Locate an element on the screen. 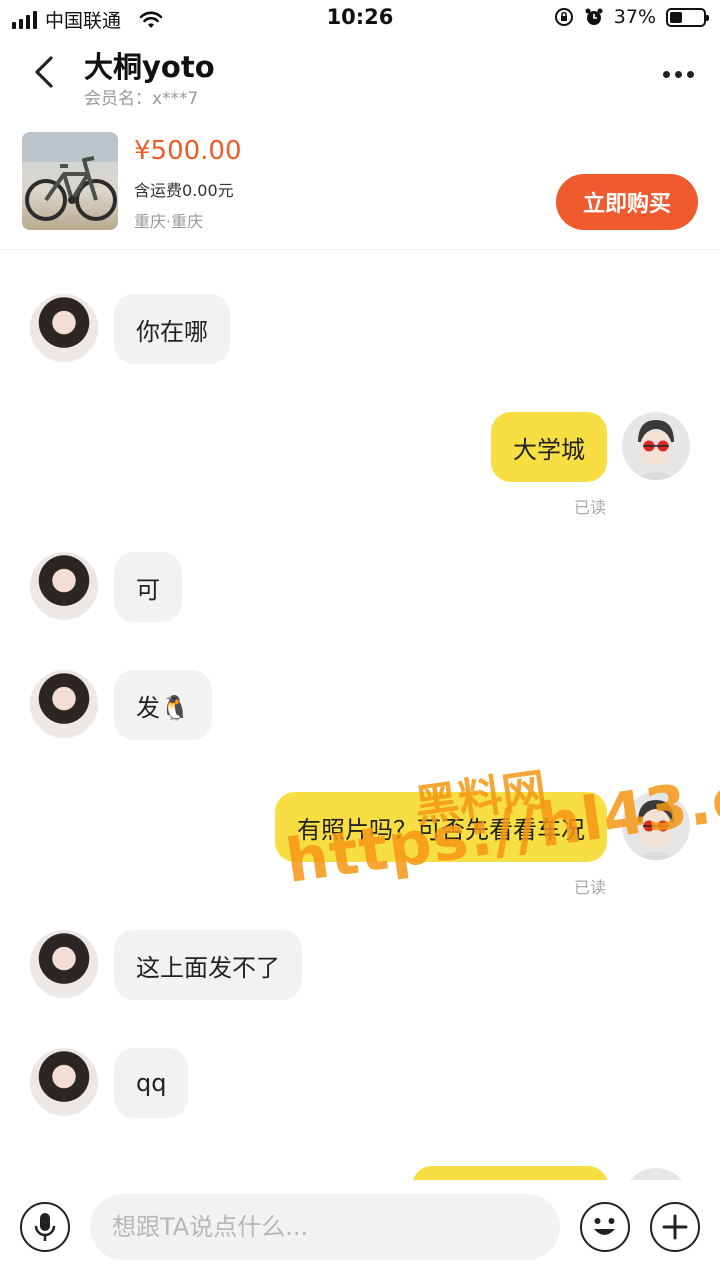  plus-icon is located at coordinates (675, 1227).